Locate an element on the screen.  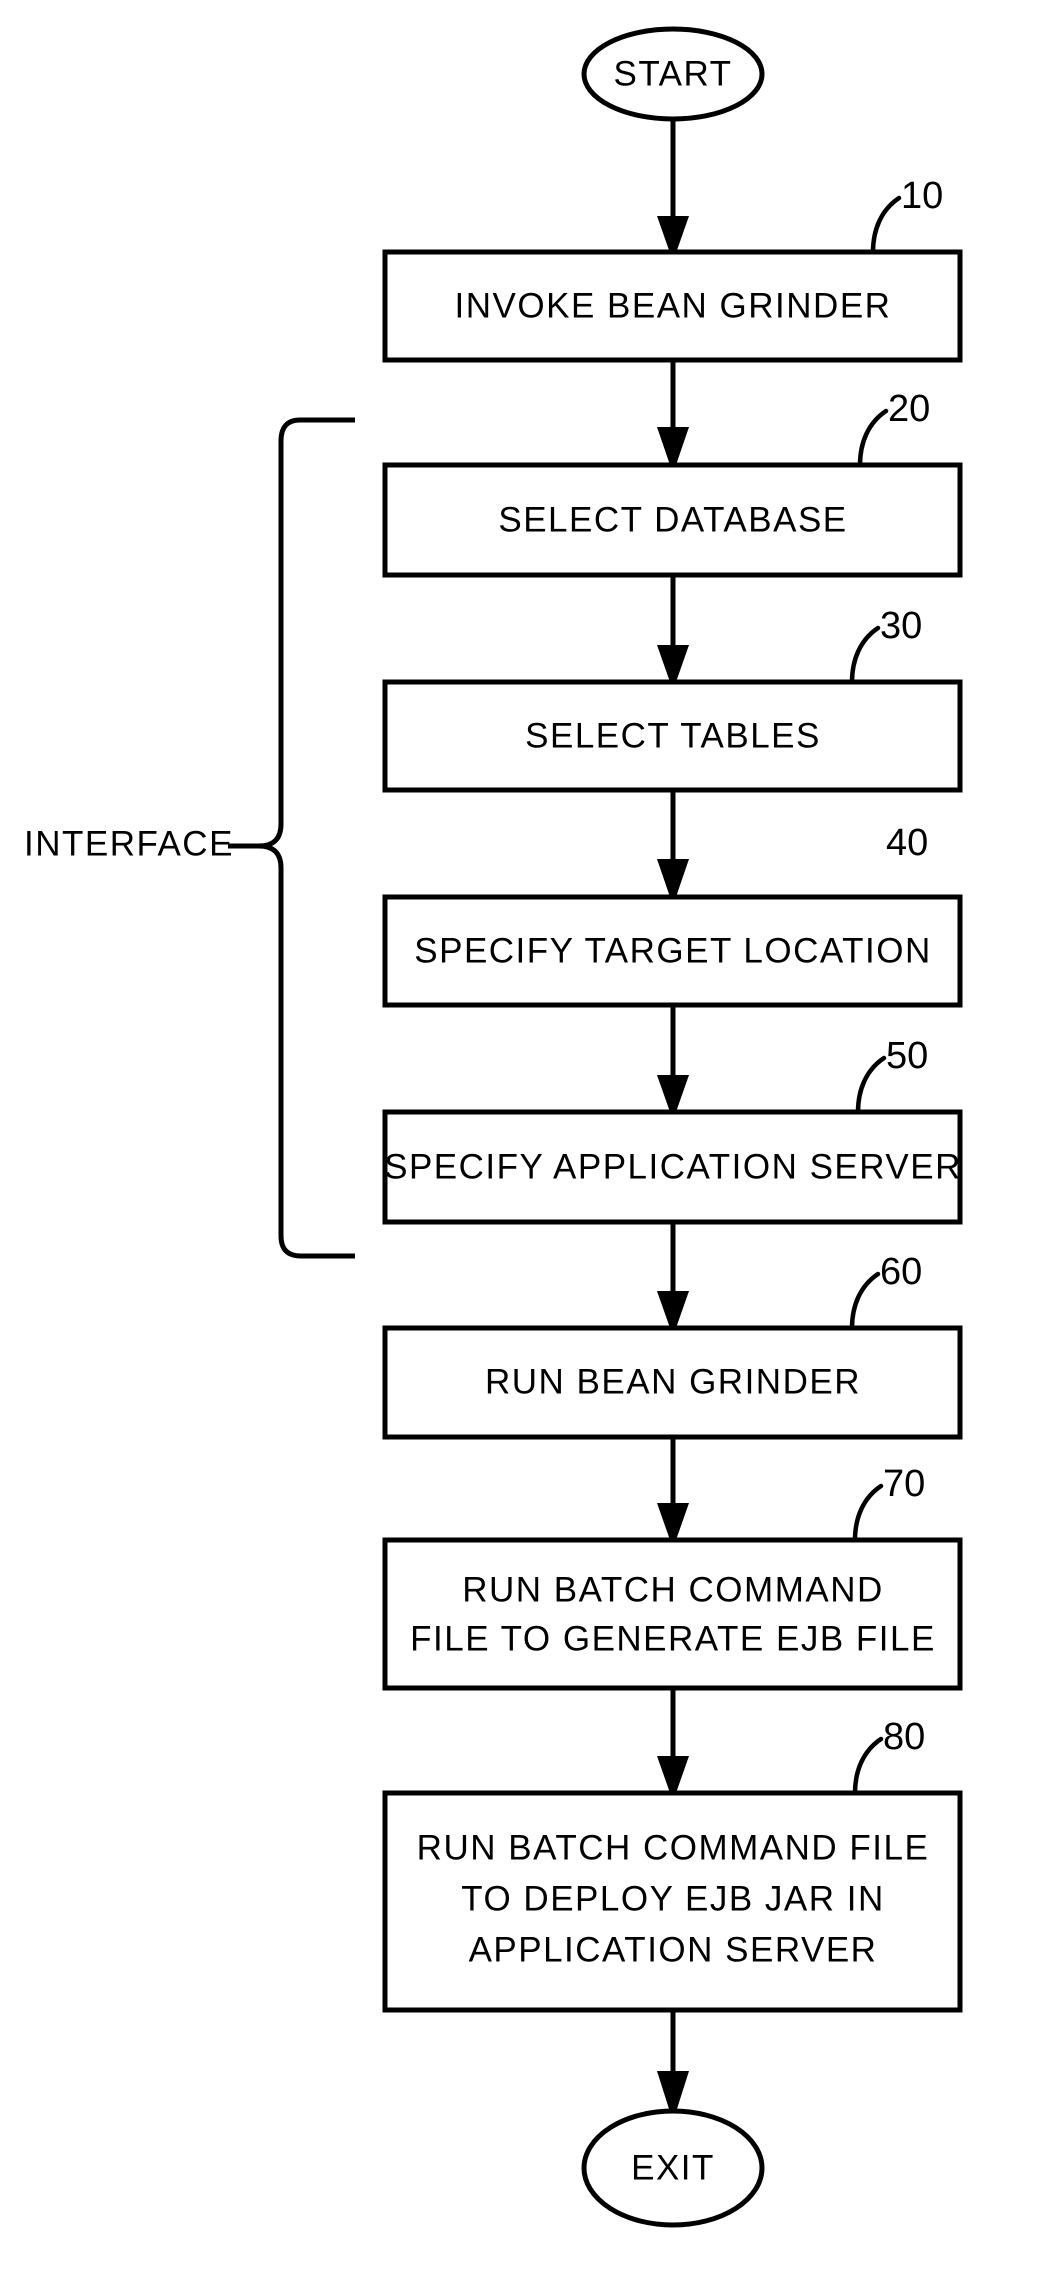
step-box-70-shape is located at coordinates (672, 1614).